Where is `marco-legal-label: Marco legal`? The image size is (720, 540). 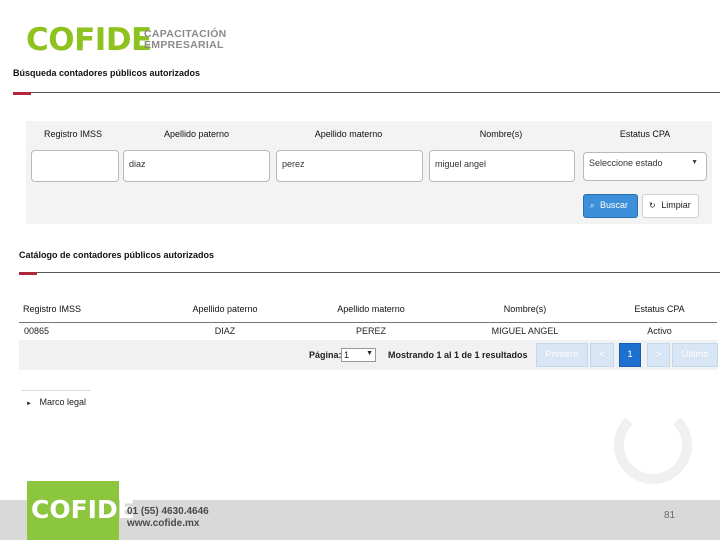
marco-legal-label: Marco legal is located at coordinates (62, 402).